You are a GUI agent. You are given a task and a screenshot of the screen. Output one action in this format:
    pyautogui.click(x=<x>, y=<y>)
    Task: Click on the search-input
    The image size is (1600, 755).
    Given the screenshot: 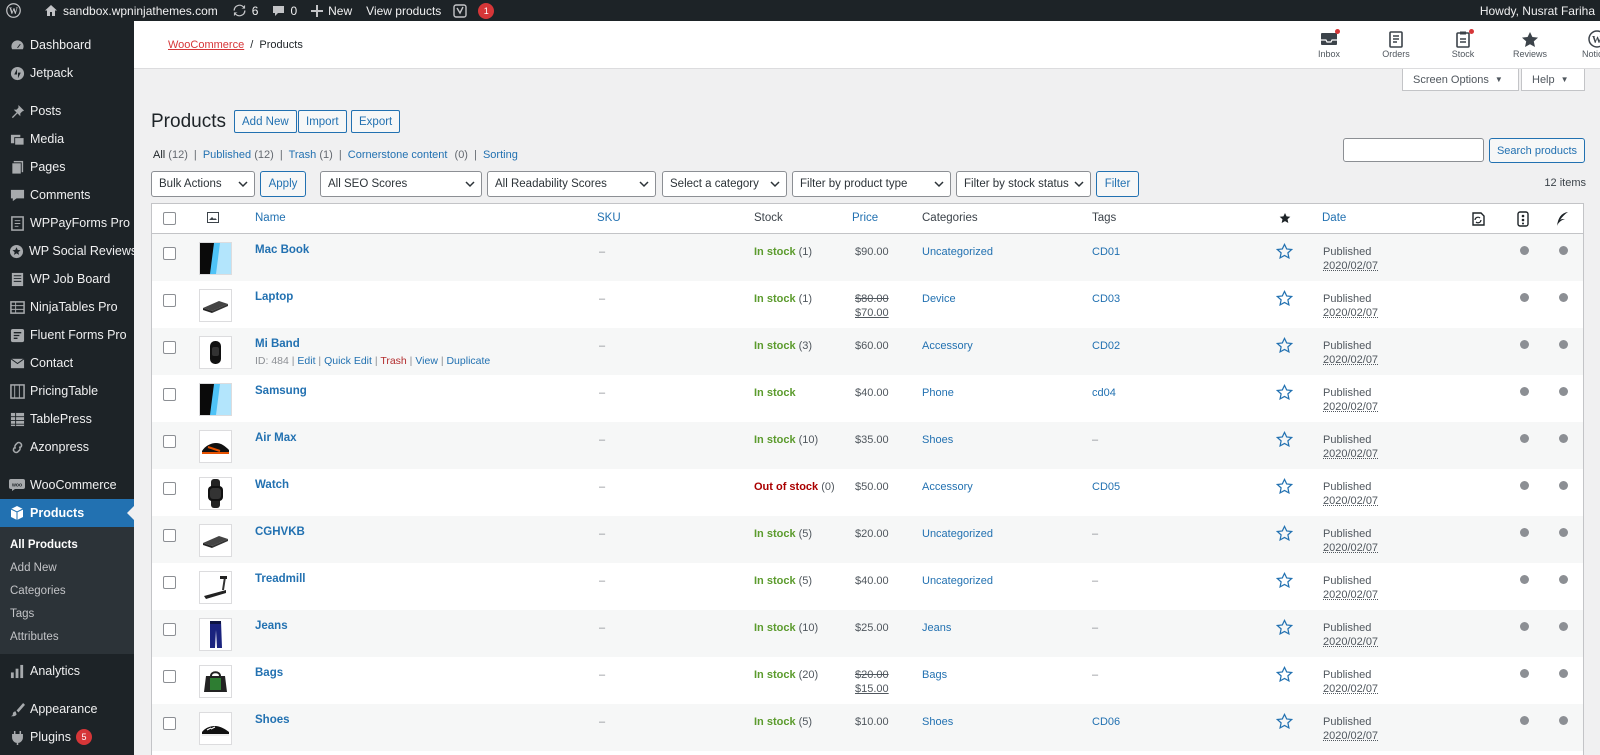 What is the action you would take?
    pyautogui.click(x=1413, y=150)
    